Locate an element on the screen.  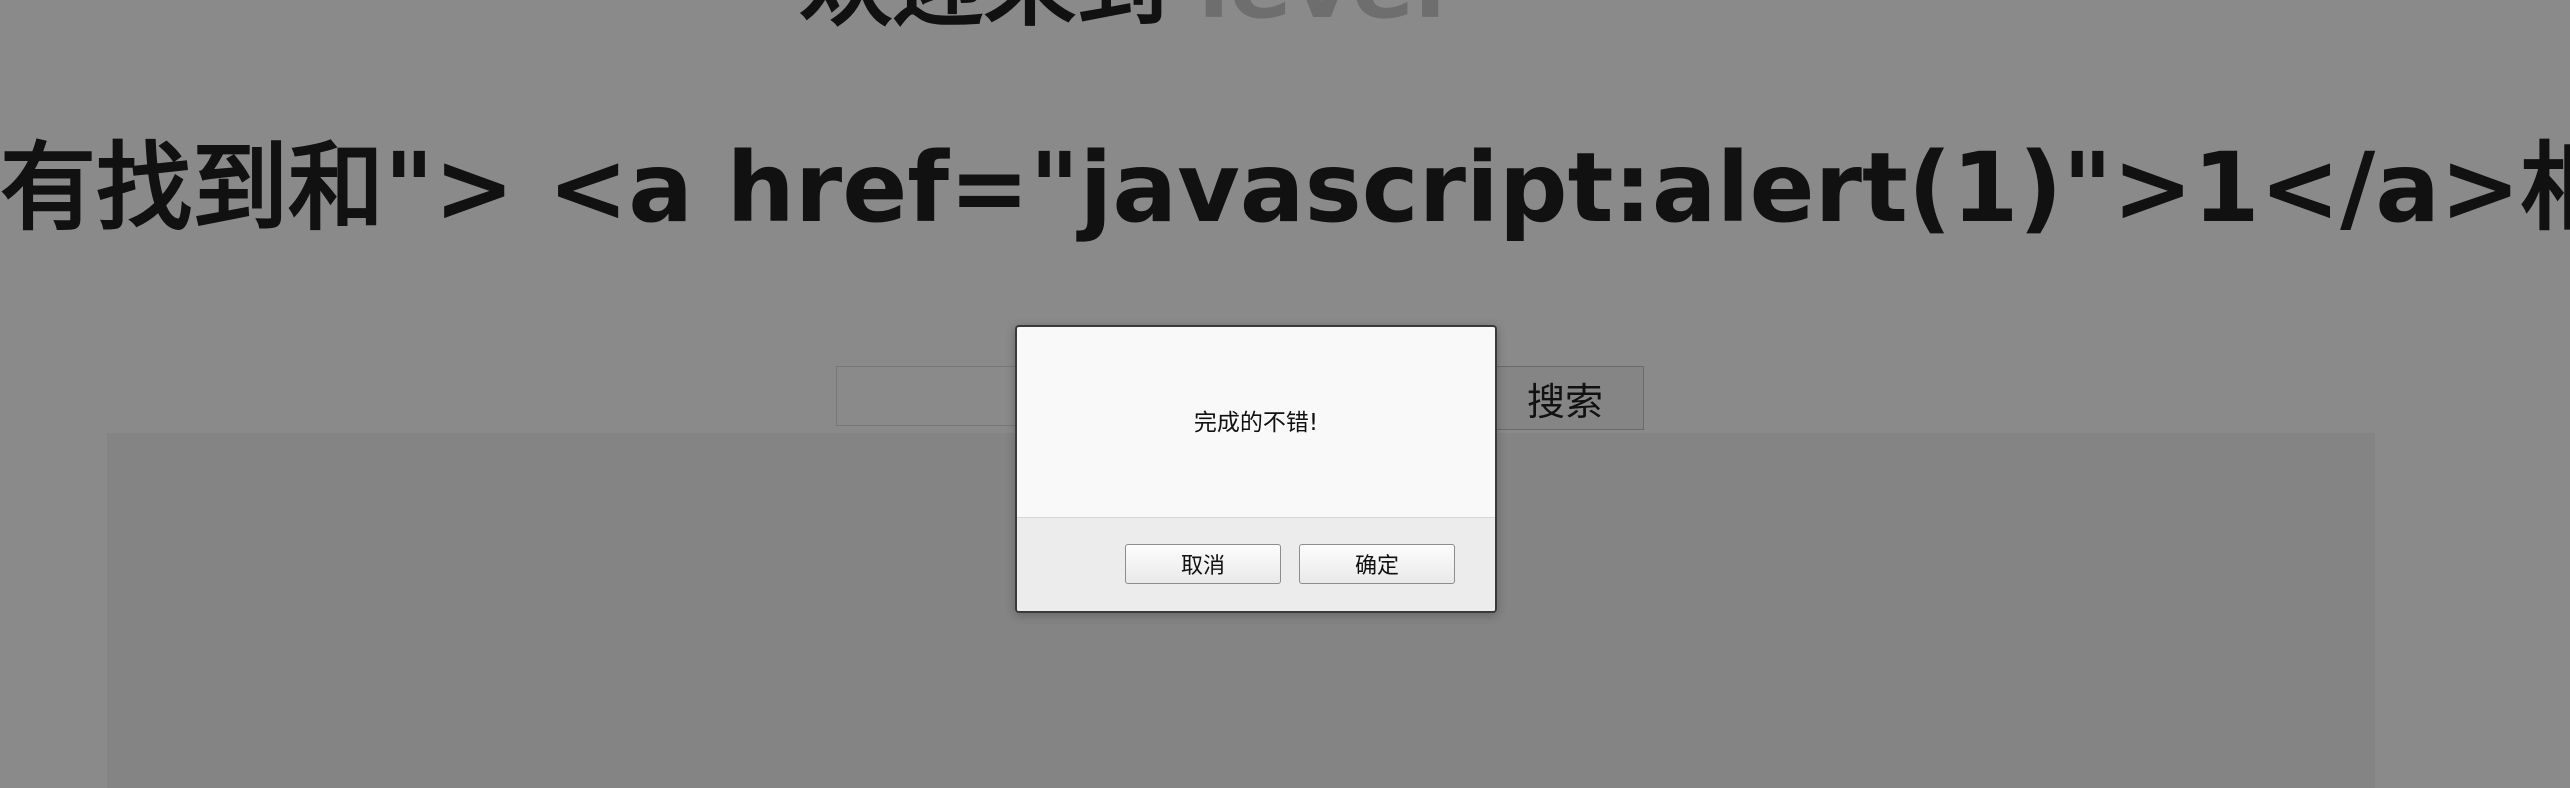
cancel-button: 取消 is located at coordinates (1203, 564).